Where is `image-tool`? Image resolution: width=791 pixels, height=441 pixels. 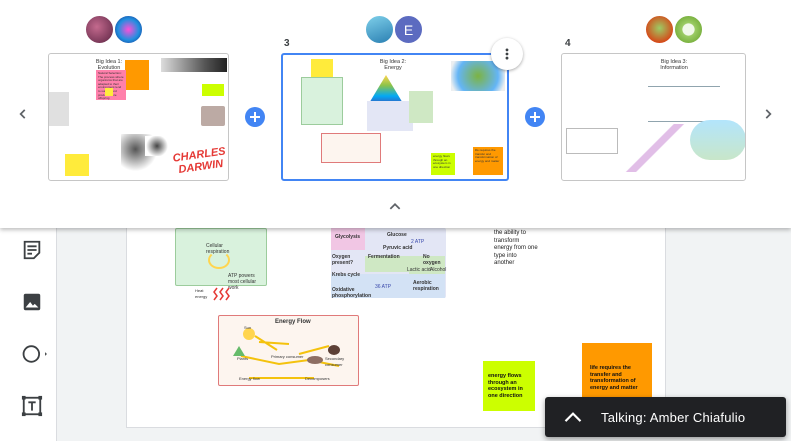 image-tool is located at coordinates (32, 302).